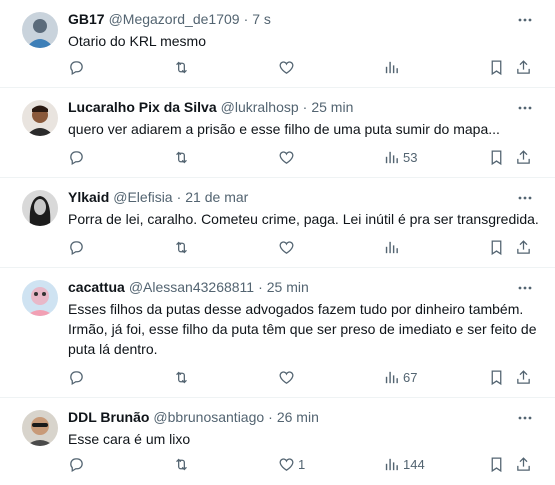 This screenshot has width=555, height=485. What do you see at coordinates (88, 197) in the screenshot?
I see `author-name: Ylkaid` at bounding box center [88, 197].